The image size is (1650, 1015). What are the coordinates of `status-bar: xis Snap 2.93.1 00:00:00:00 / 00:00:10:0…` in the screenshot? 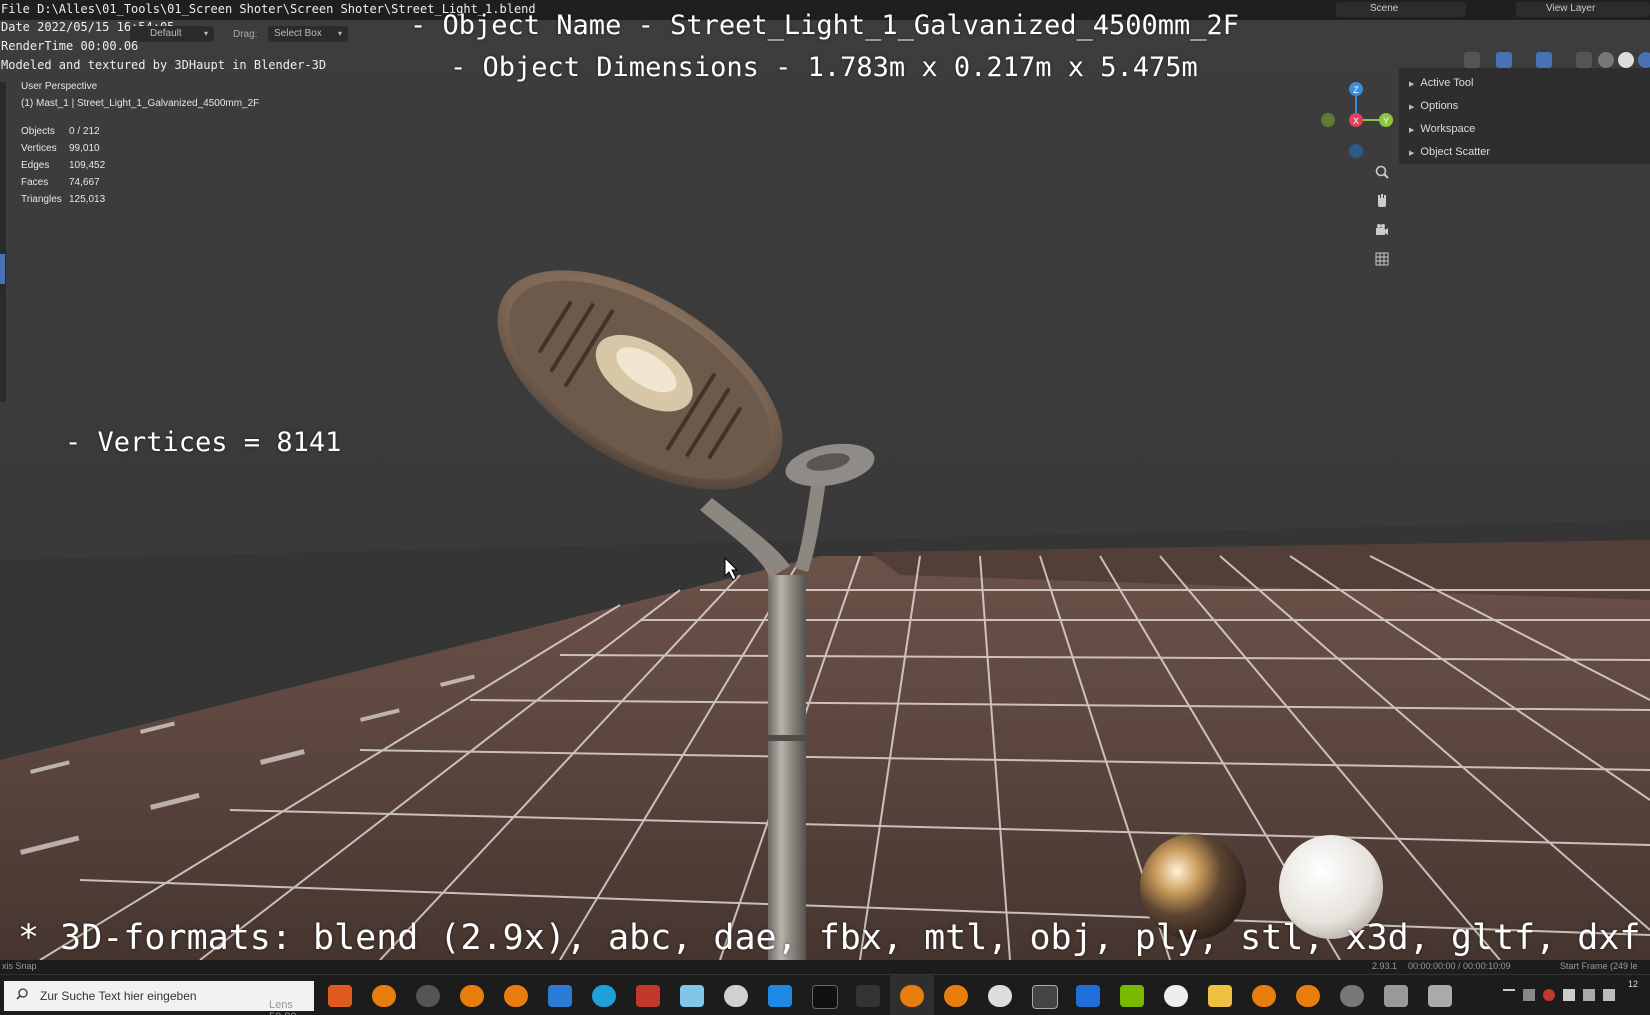 It's located at (825, 967).